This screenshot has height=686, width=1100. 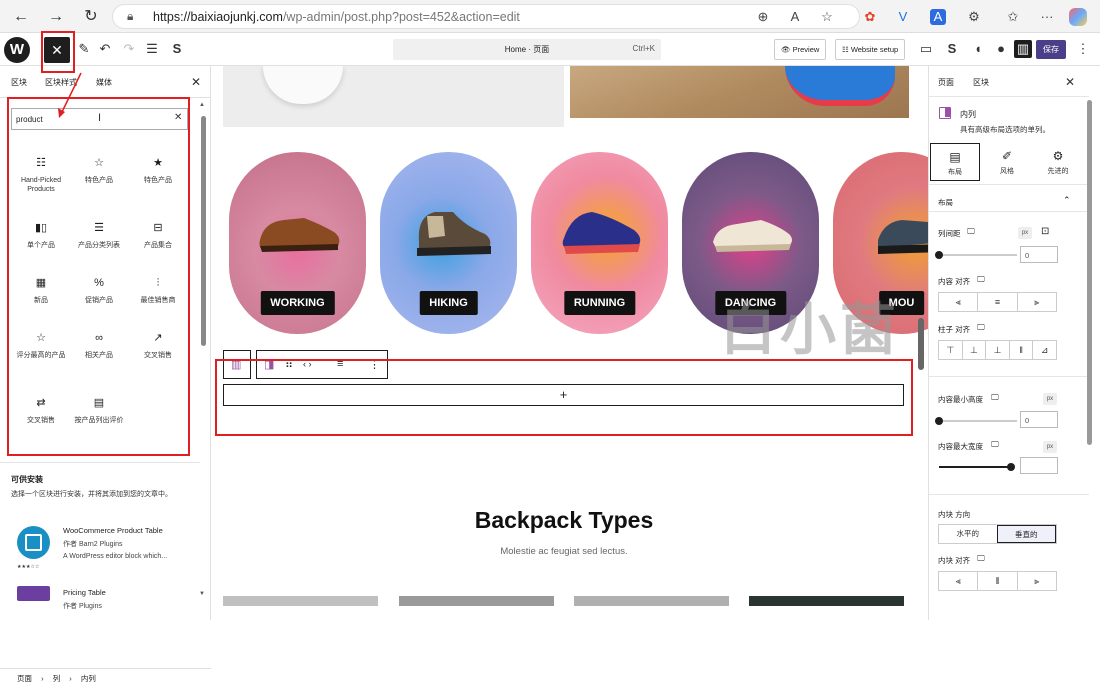 I want to click on justify-end-icon: ⫸, so click(x=1037, y=581).